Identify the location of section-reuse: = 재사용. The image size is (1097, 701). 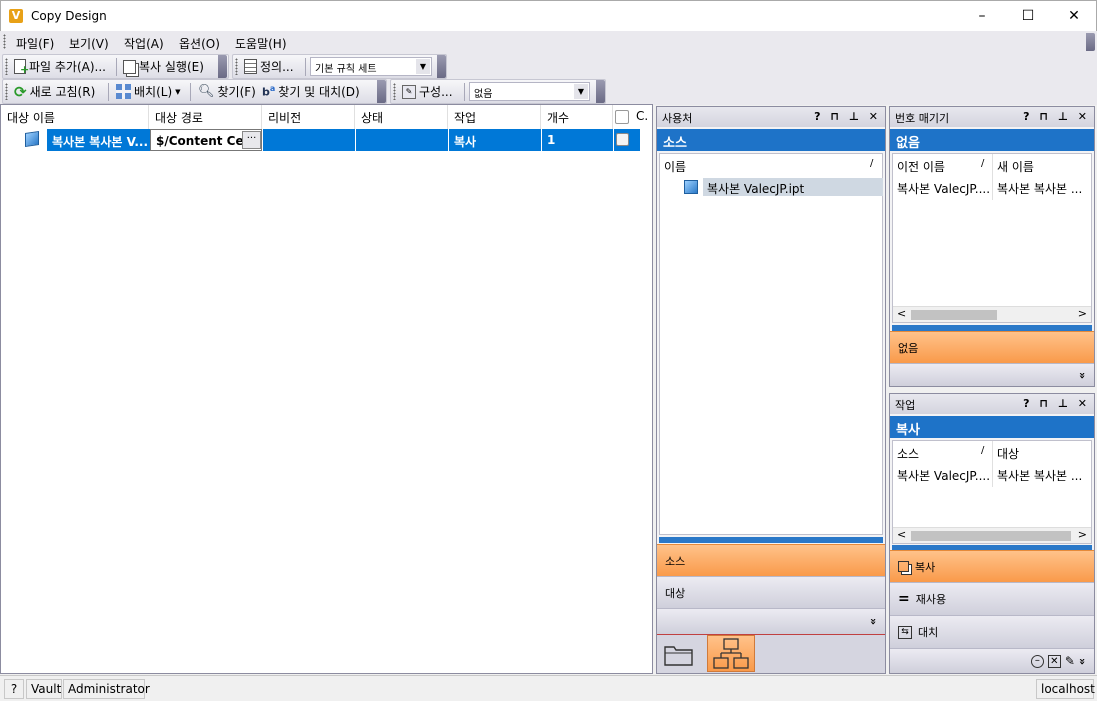
(992, 598).